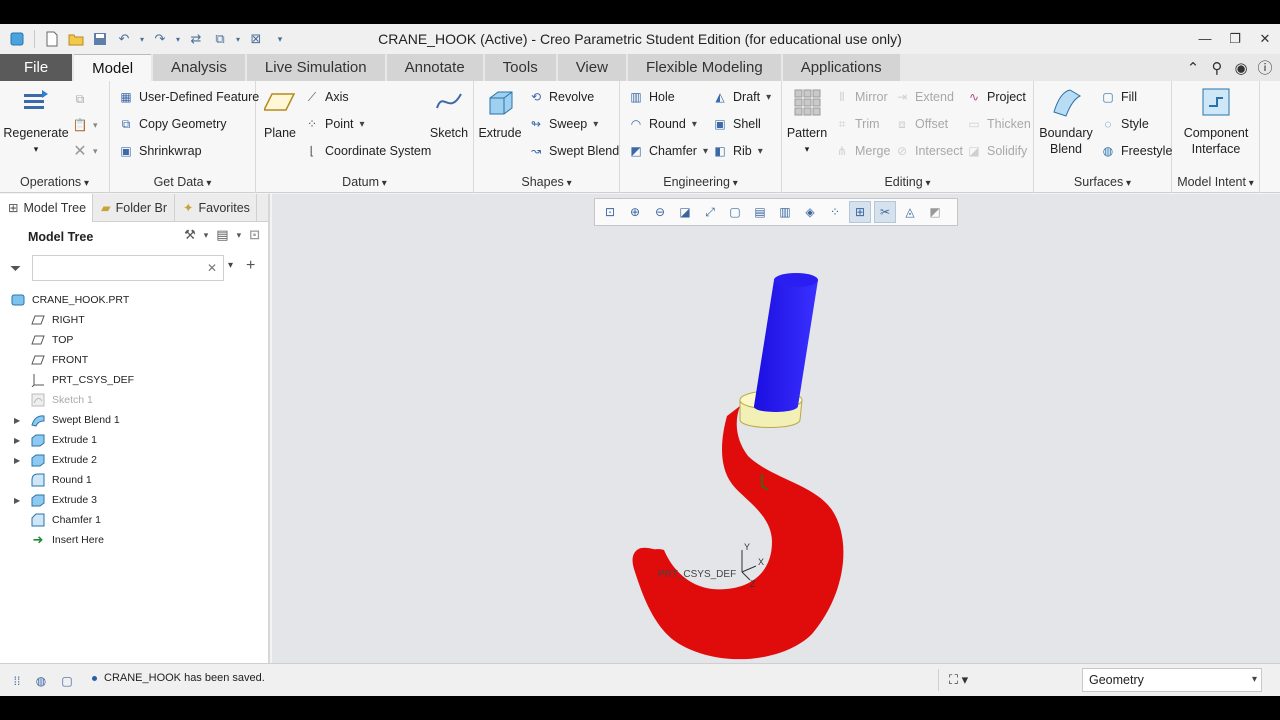  Describe the element at coordinates (84, 151) in the screenshot. I see `delete-button: ✕ ▾` at that location.